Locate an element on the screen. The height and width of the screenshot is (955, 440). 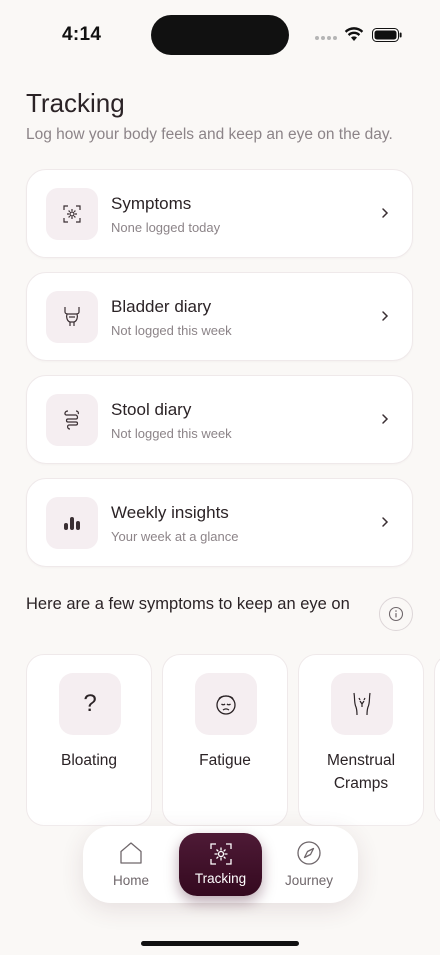
symptom-card-bloating: ? Bloating is located at coordinates (89, 740).